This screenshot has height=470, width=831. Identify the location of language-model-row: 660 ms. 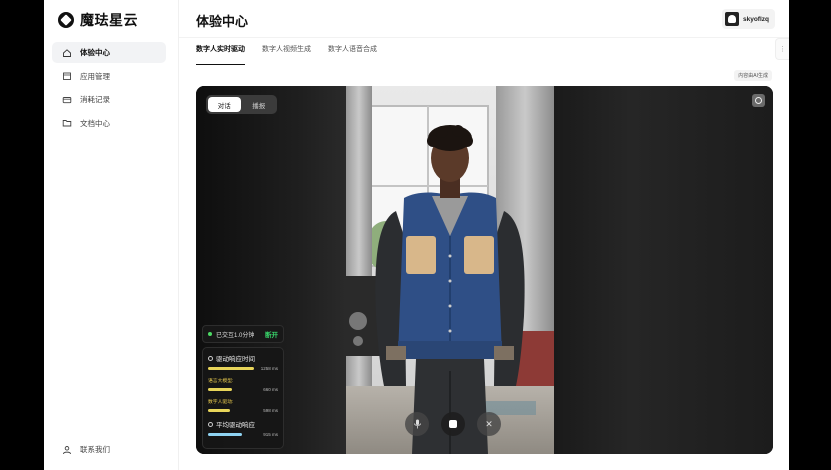
(243, 389).